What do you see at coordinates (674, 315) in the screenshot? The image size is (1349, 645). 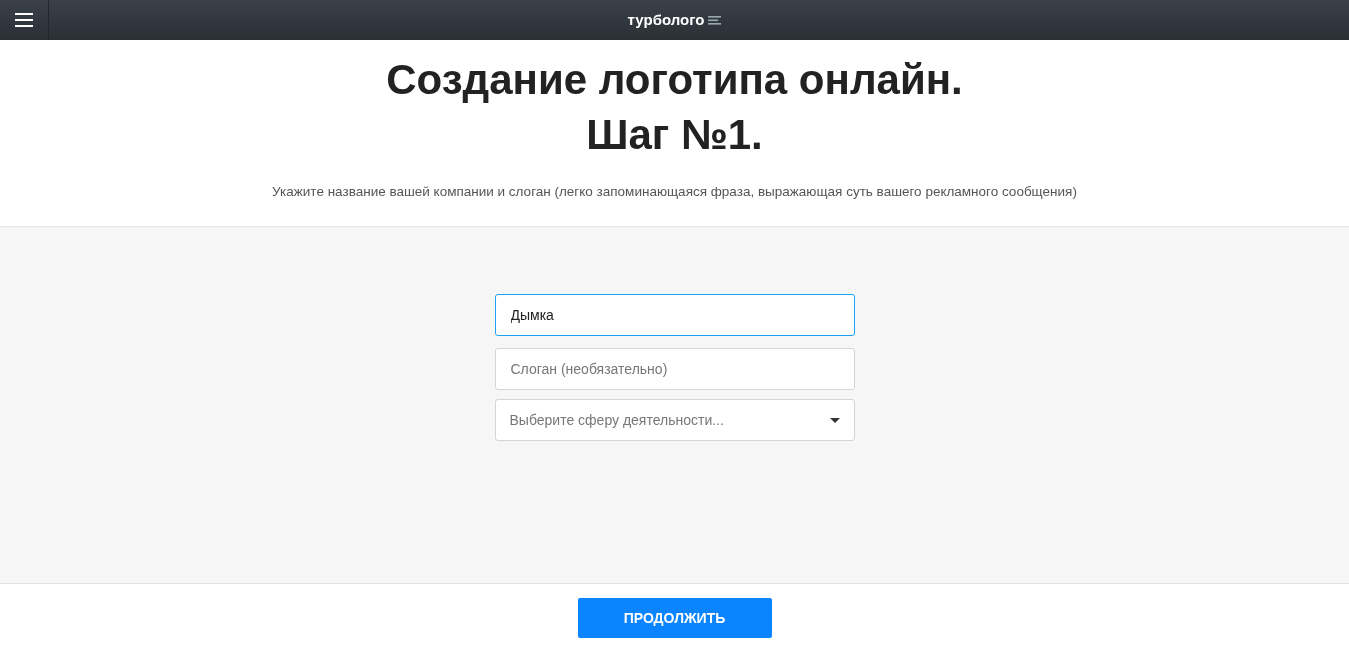 I see `input-field: Дымка` at bounding box center [674, 315].